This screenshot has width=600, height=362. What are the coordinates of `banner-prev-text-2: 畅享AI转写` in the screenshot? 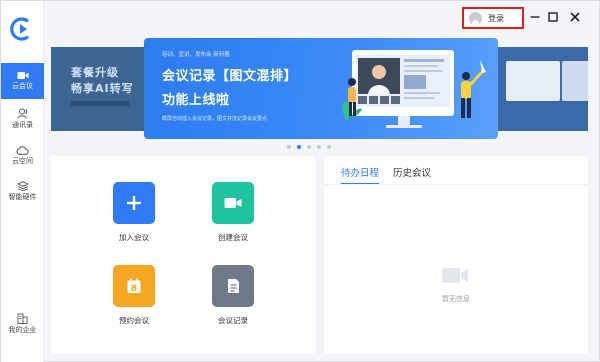 It's located at (102, 88).